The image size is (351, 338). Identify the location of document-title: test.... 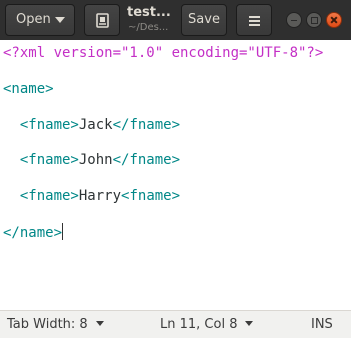
(149, 12).